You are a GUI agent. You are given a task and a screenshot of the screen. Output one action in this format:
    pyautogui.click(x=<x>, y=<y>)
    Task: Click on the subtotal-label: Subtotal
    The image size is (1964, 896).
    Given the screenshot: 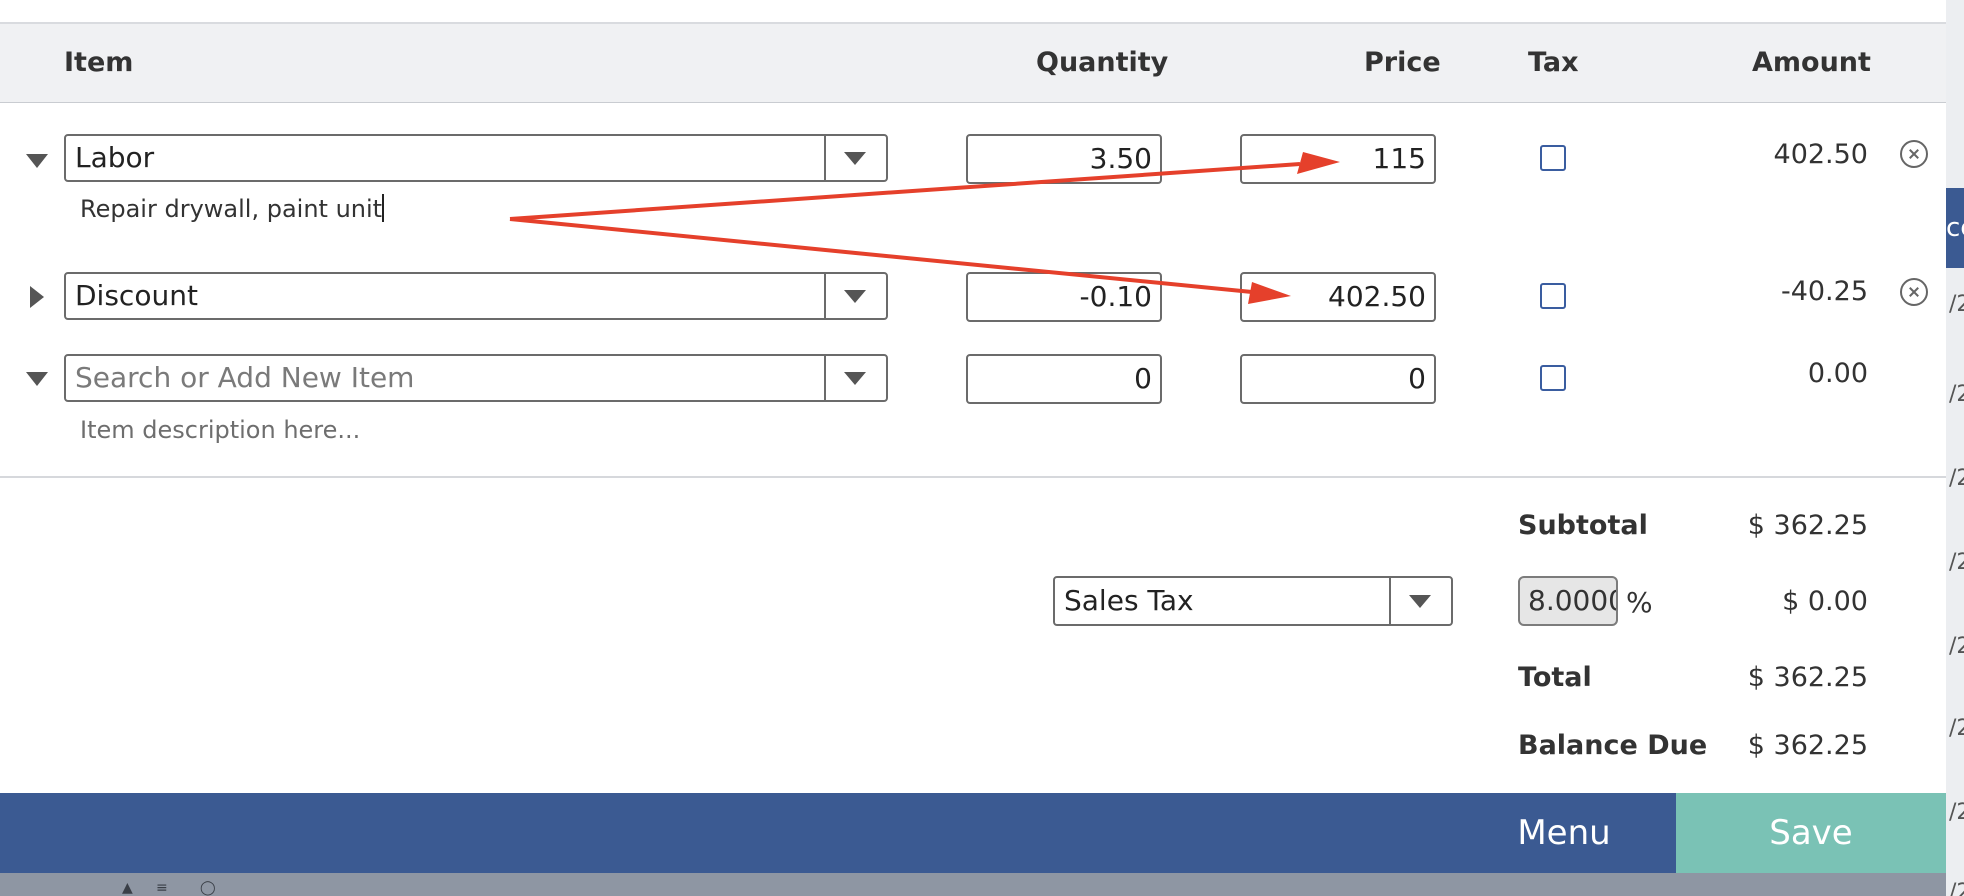 What is the action you would take?
    pyautogui.click(x=1583, y=525)
    